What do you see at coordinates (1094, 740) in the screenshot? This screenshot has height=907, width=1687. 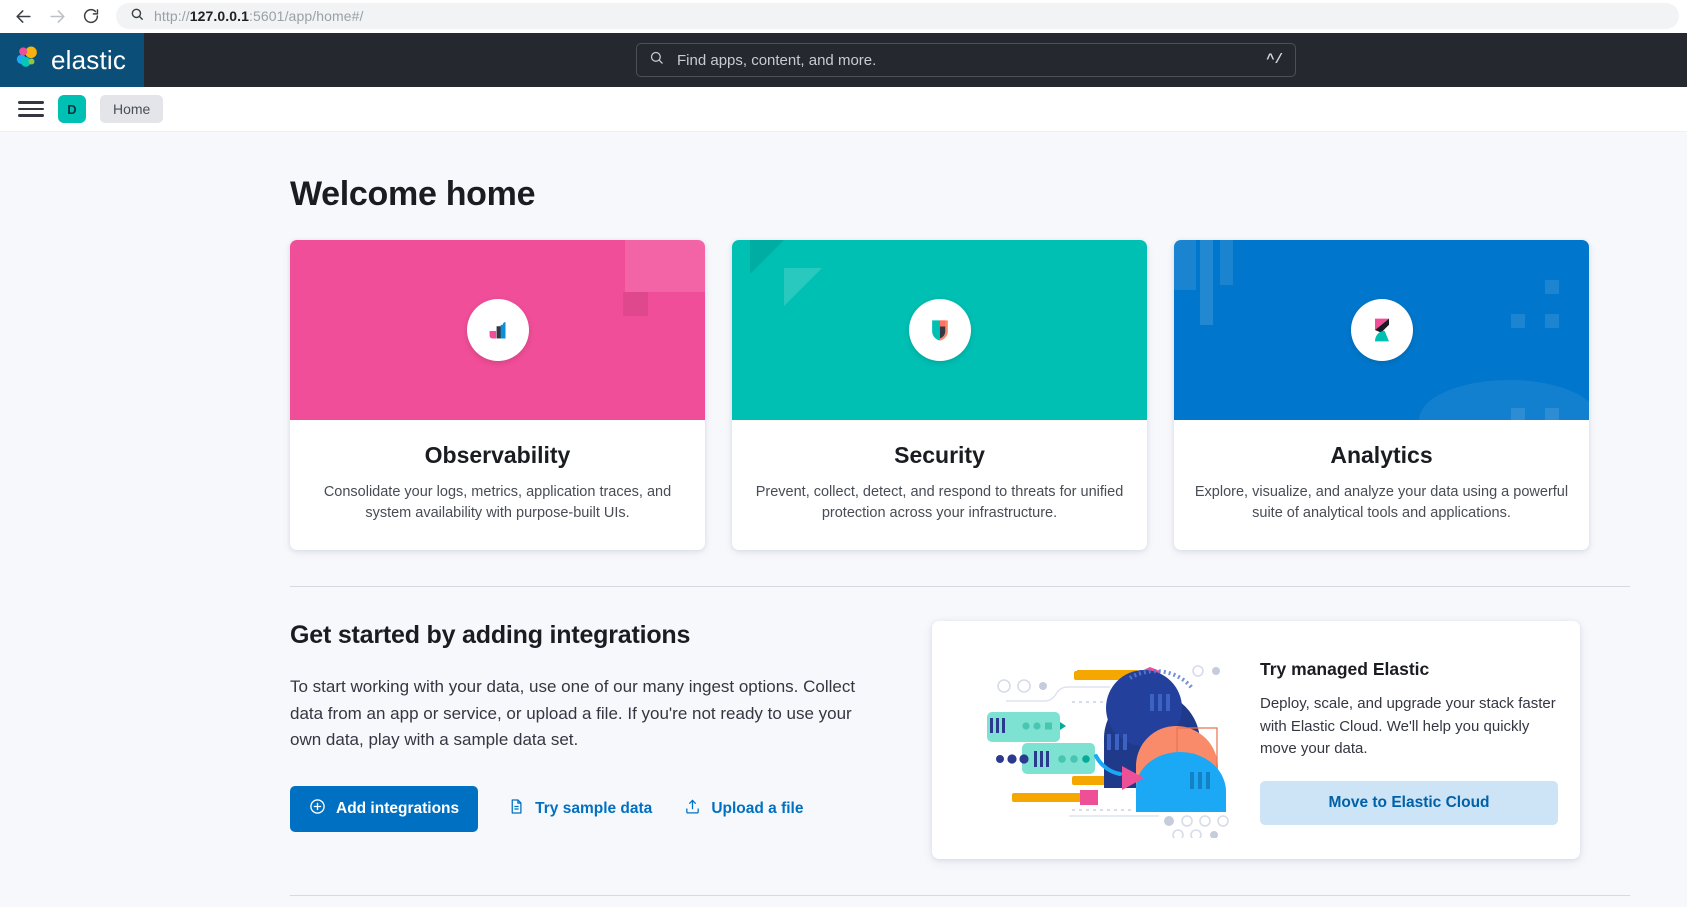 I see `elastic-cloud-illustration` at bounding box center [1094, 740].